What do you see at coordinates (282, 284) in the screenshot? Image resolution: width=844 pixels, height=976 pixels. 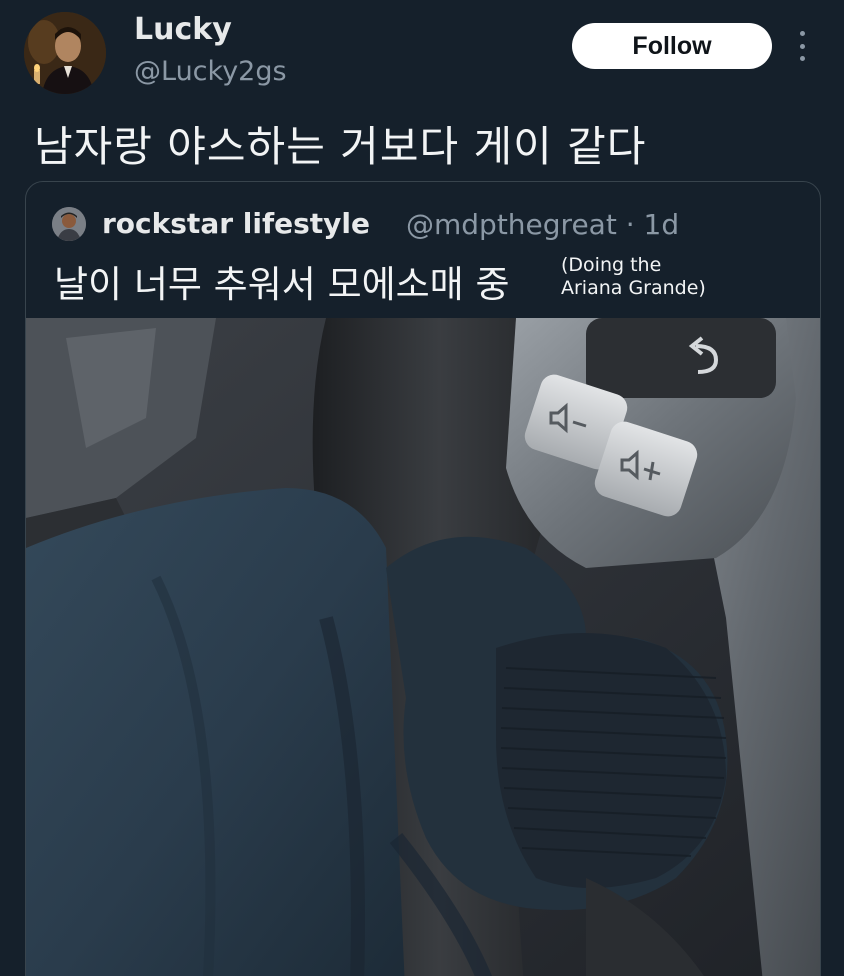 I see `quoted-tweet-text: 날이 너무 추워서 모에소매 중` at bounding box center [282, 284].